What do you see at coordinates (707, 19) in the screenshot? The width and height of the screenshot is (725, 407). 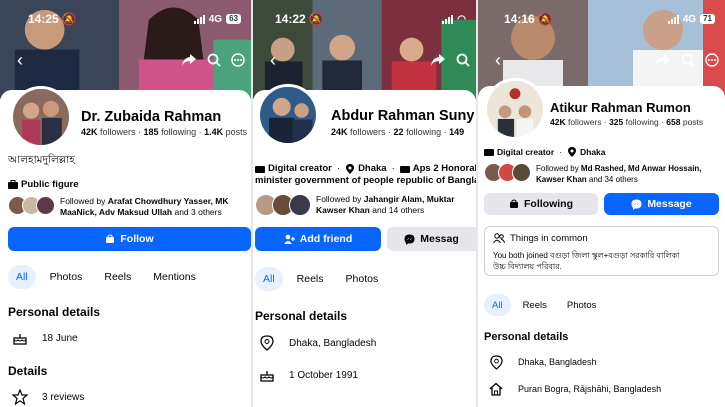 I see `battery-indicator: 71` at bounding box center [707, 19].